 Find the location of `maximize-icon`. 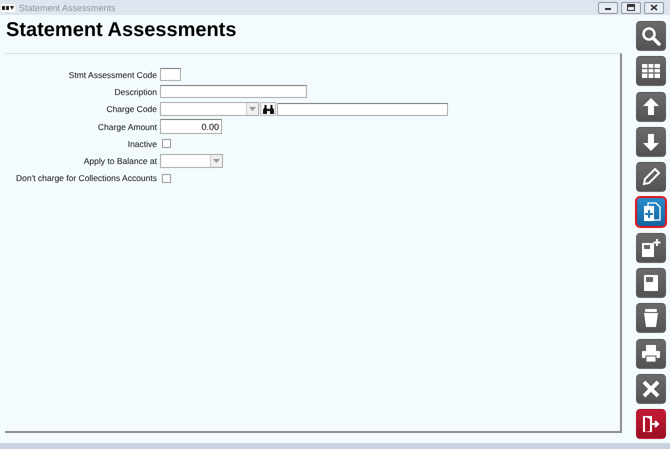

maximize-icon is located at coordinates (631, 7).